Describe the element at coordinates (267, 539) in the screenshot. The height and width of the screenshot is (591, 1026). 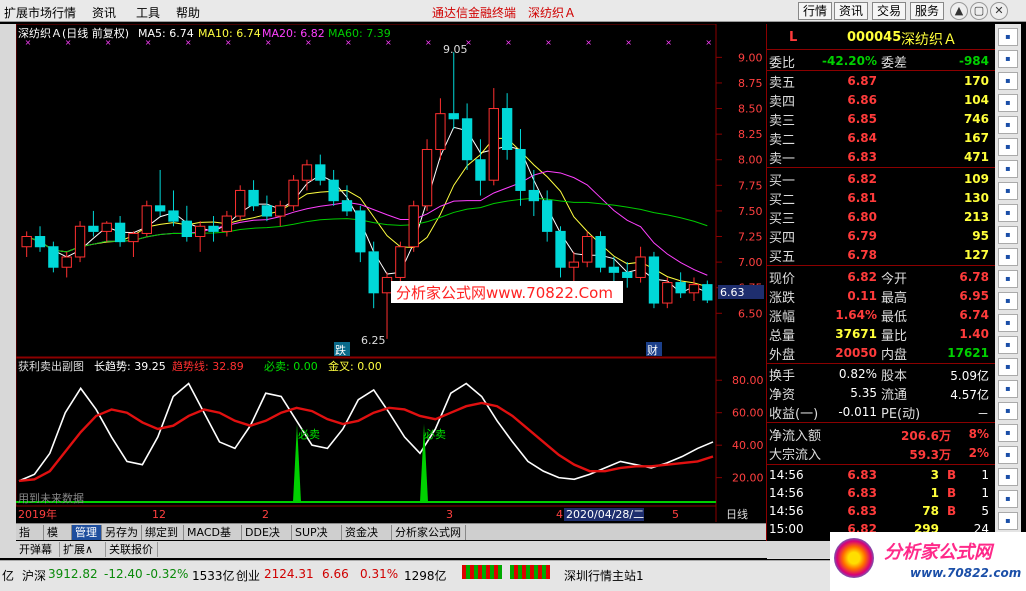
I see `tab-6: DDE决策` at that location.